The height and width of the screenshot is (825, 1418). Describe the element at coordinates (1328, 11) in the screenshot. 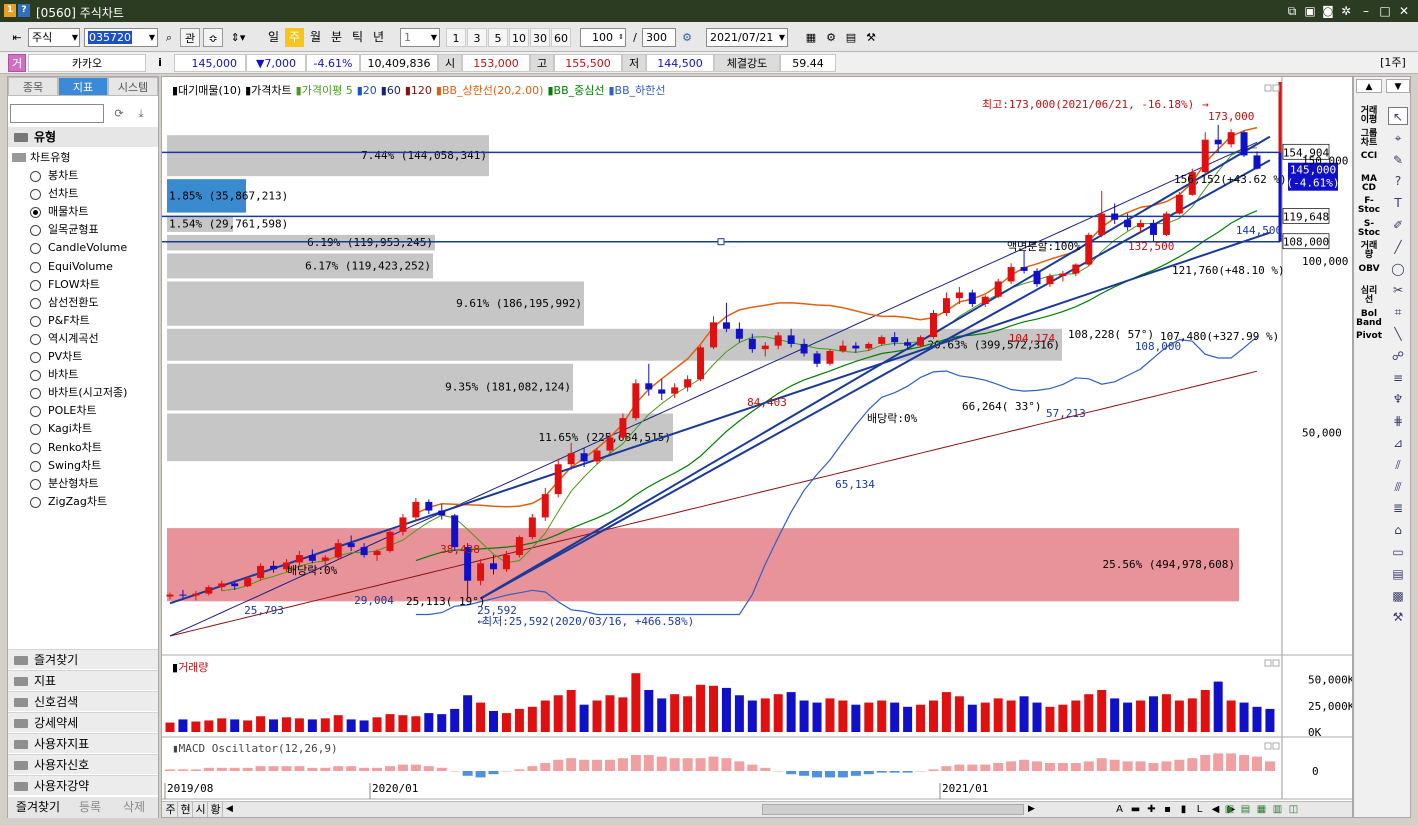

I see `camera-icon: ◙` at that location.